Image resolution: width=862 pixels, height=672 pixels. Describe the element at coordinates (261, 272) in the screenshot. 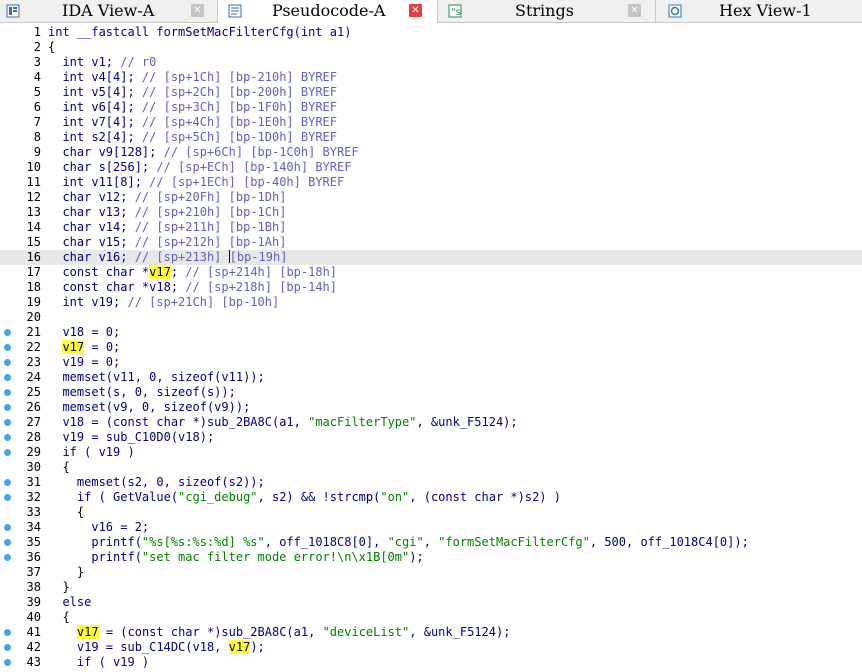

I see `code-token: // [sp+214h] [bp-18h]` at that location.